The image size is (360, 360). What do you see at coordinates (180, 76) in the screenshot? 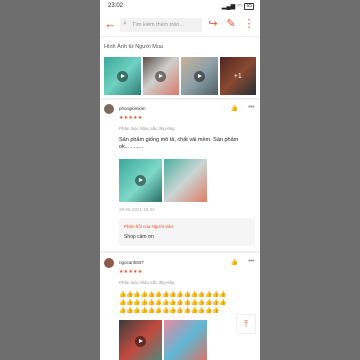
I see `buyer-photos-strip: +1` at bounding box center [180, 76].